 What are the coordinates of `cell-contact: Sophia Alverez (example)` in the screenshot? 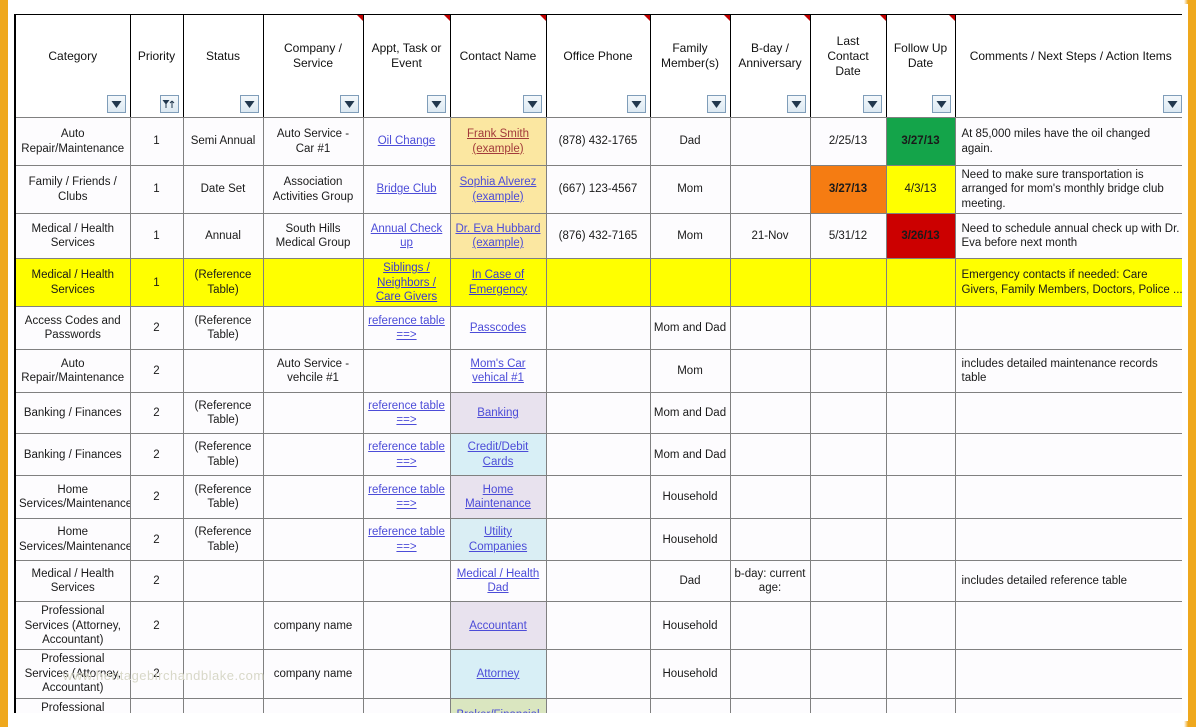 It's located at (498, 189).